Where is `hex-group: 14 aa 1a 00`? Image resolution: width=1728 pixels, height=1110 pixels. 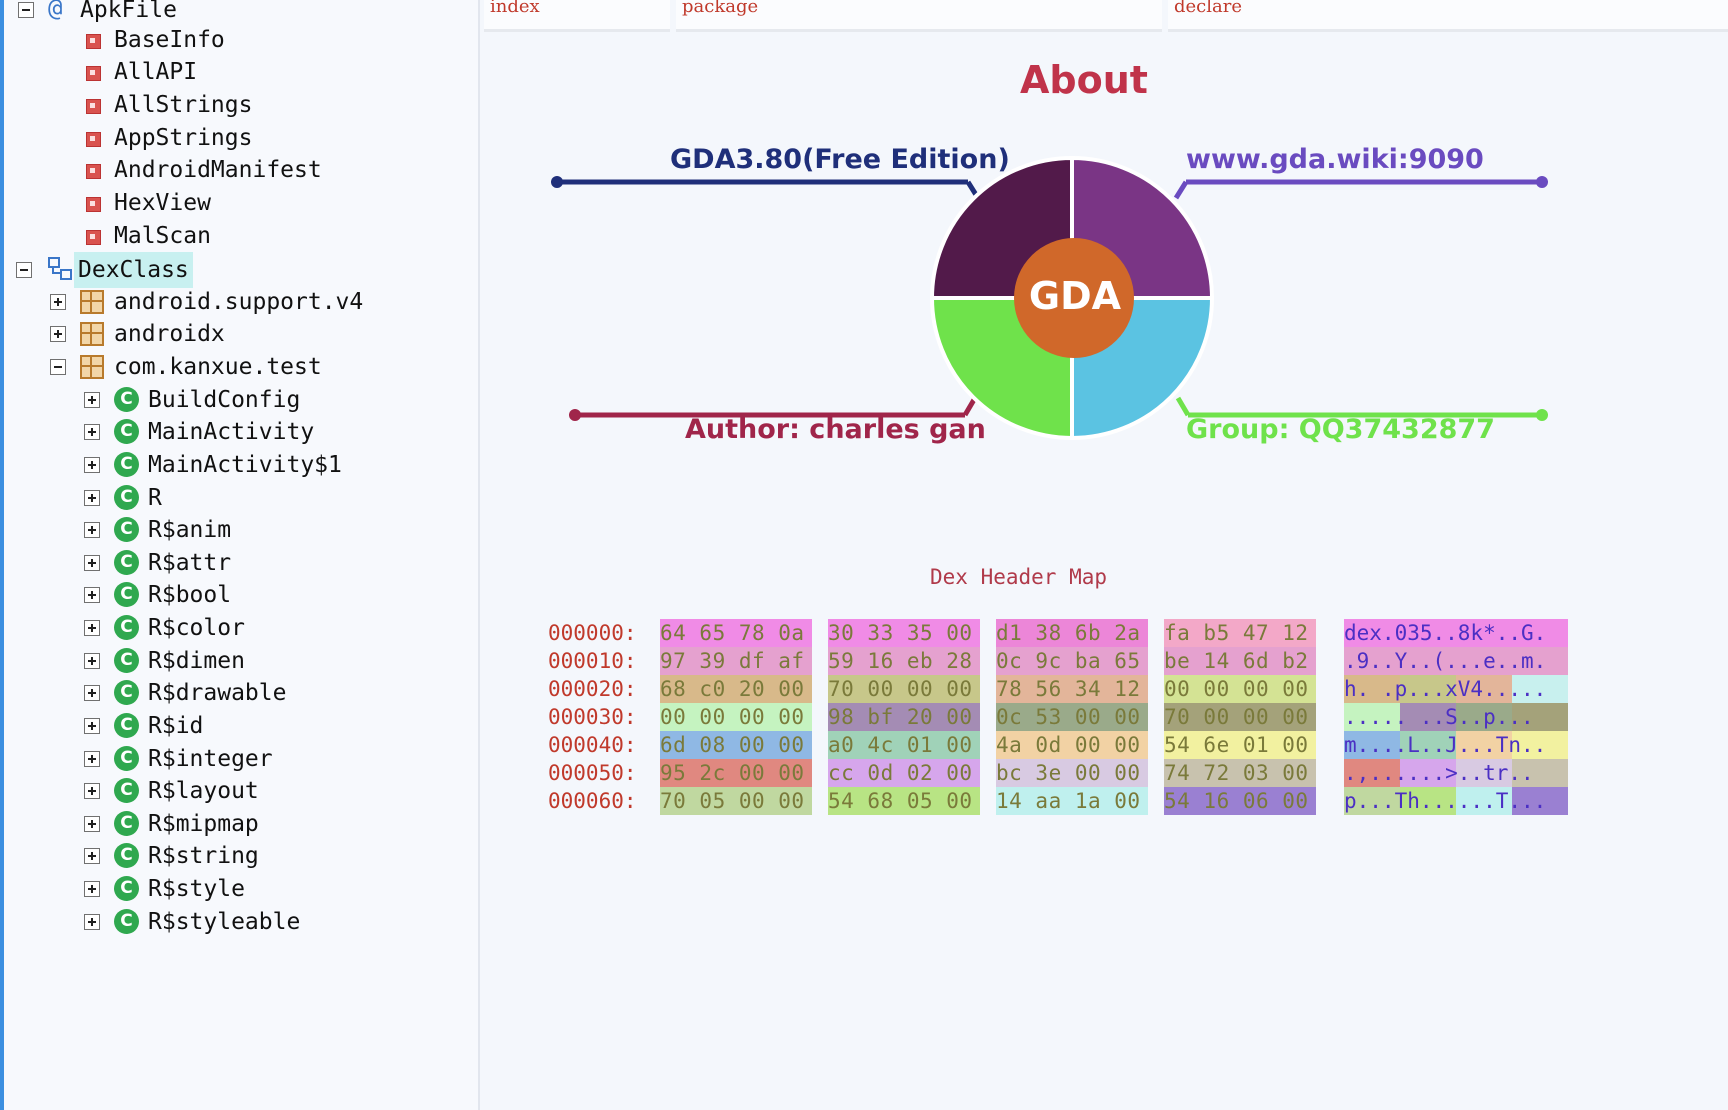
hex-group: 14 aa 1a 00 is located at coordinates (1072, 801).